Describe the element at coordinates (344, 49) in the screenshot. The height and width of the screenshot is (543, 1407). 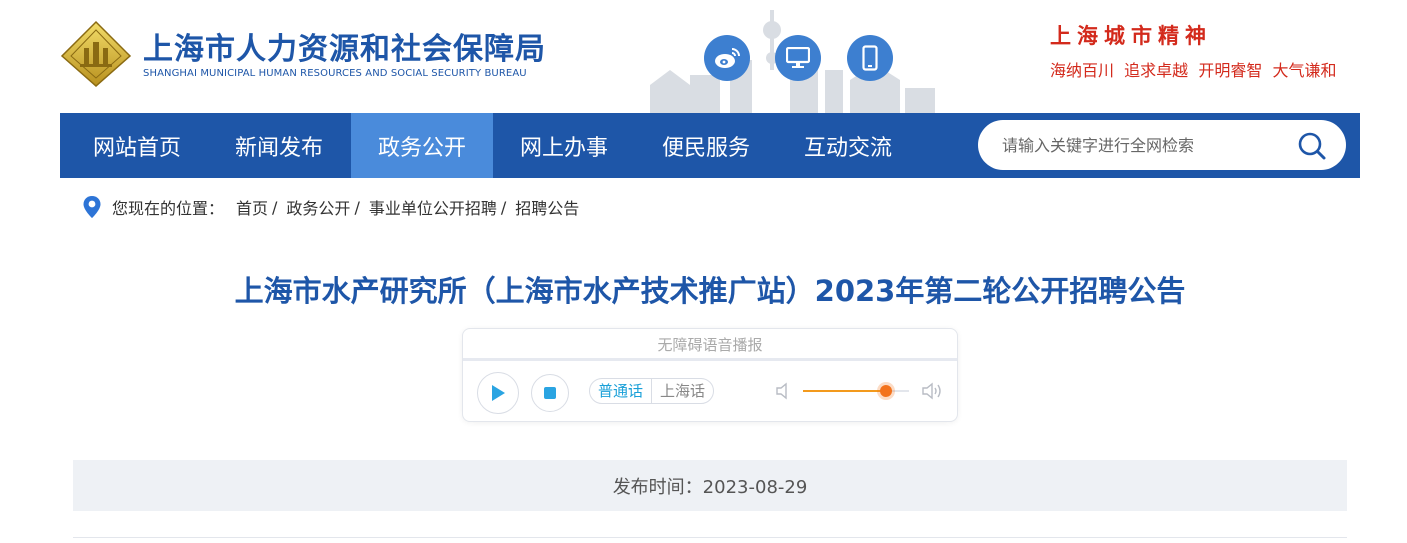
I see `org-name-cn: 上海市人力资源和社会保障局` at that location.